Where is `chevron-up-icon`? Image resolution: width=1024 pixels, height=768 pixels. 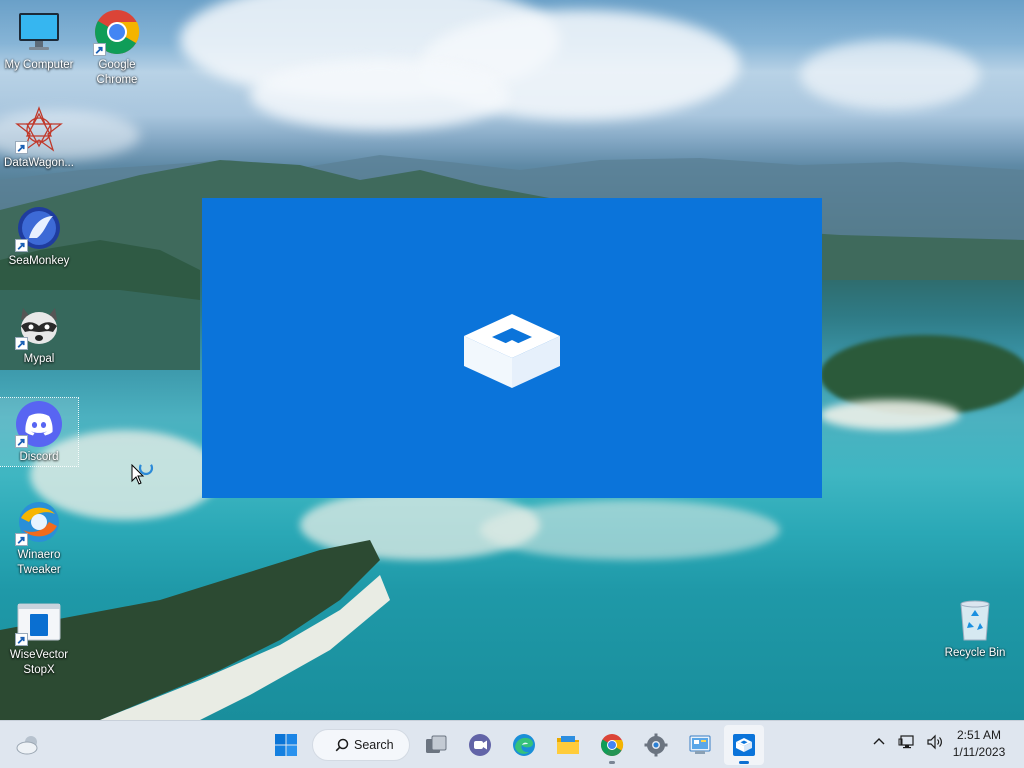 chevron-up-icon is located at coordinates (879, 742).